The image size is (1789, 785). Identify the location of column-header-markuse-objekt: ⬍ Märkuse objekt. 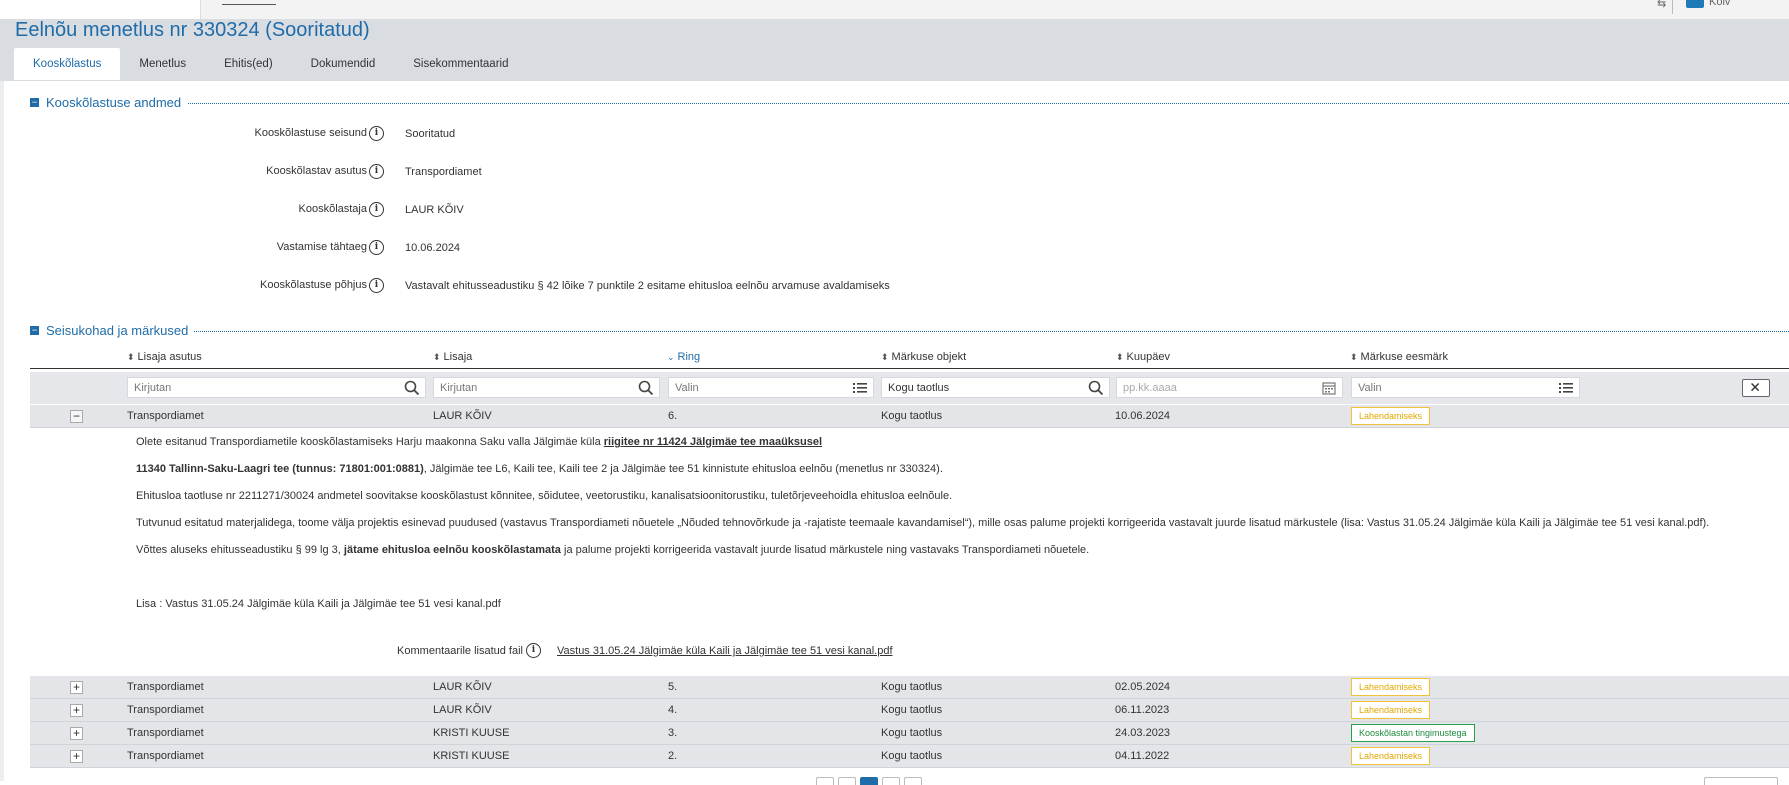
(923, 357).